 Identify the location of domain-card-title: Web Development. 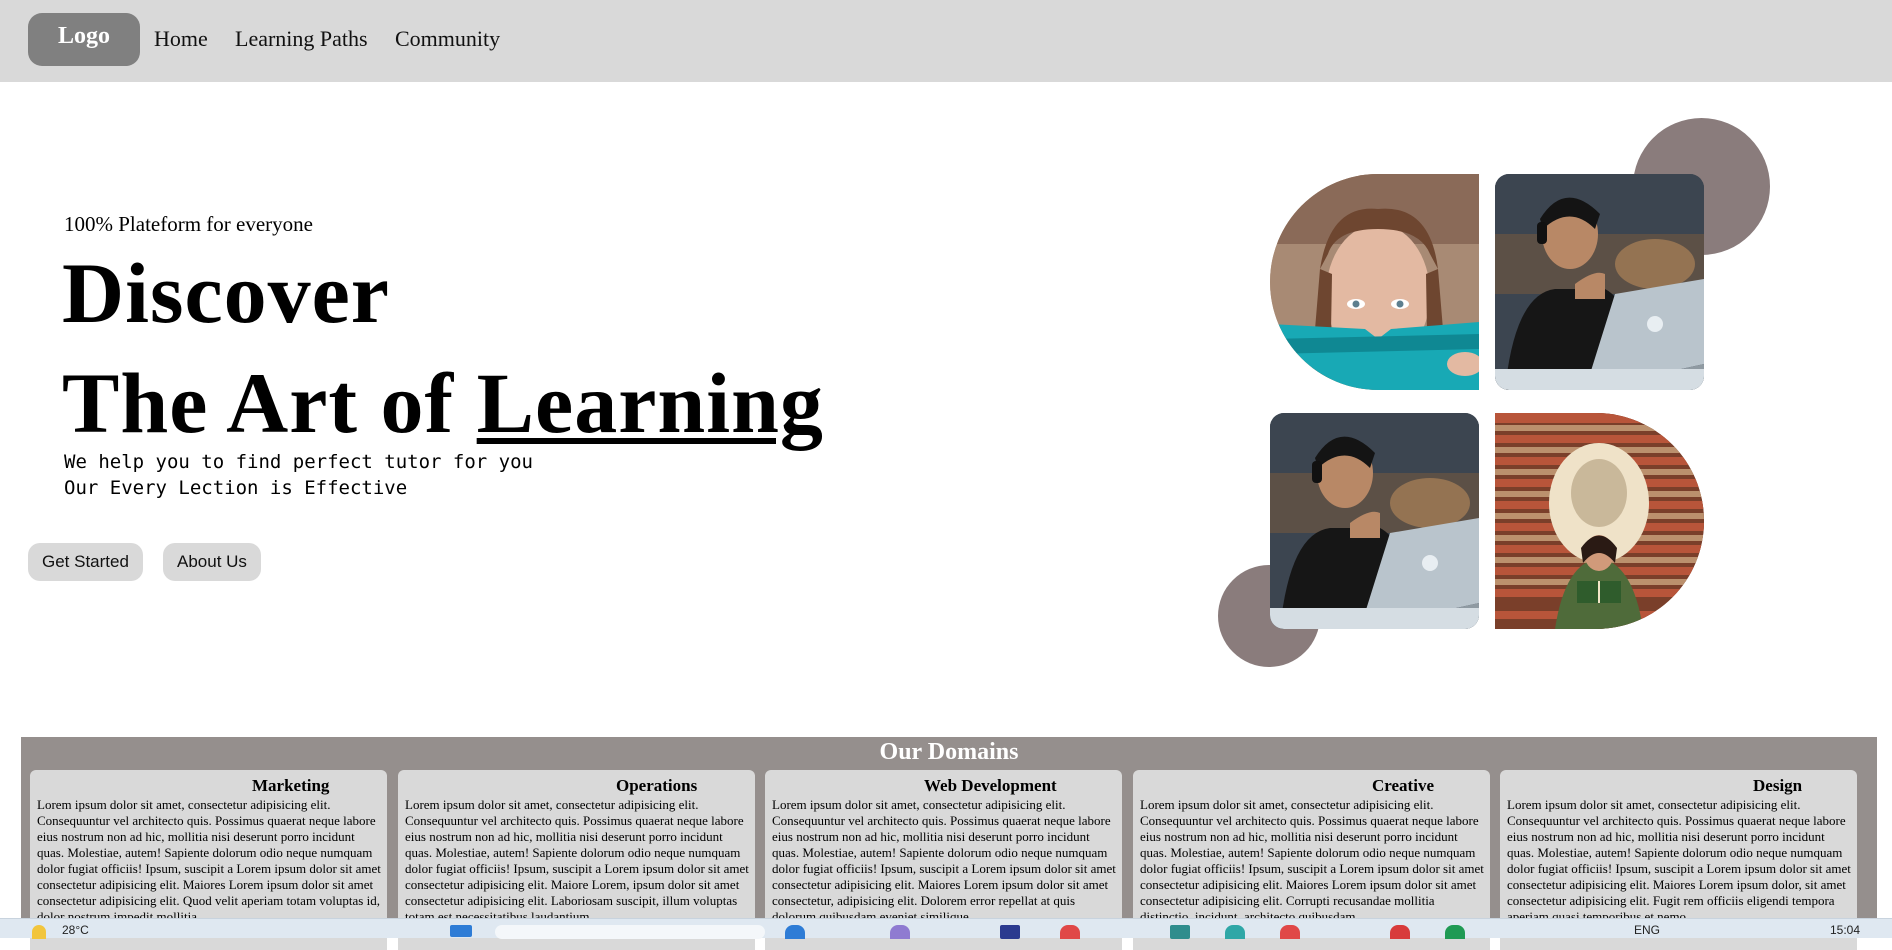
(990, 785).